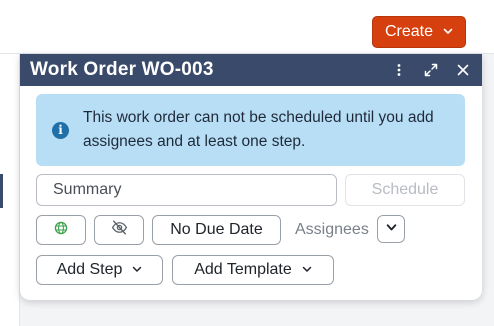 Image resolution: width=494 pixels, height=326 pixels. Describe the element at coordinates (10, 190) in the screenshot. I see `left-sidebar-strip` at that location.